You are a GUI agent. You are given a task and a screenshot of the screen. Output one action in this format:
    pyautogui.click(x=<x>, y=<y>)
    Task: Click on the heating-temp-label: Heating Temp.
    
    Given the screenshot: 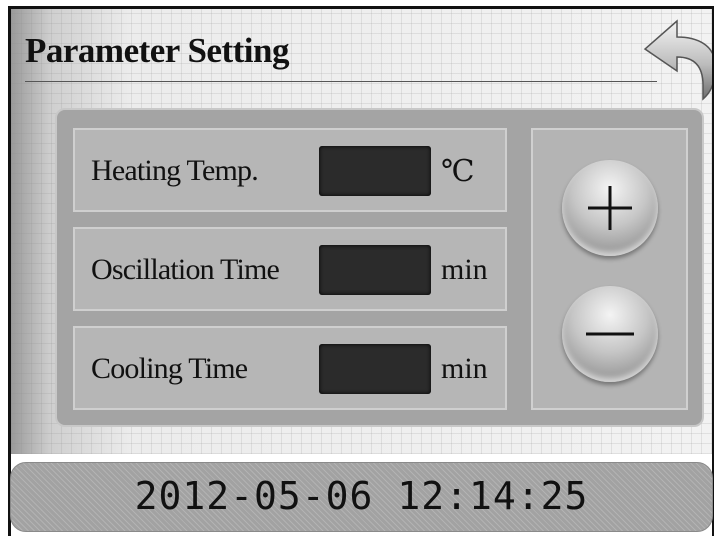 What is the action you would take?
    pyautogui.click(x=175, y=170)
    